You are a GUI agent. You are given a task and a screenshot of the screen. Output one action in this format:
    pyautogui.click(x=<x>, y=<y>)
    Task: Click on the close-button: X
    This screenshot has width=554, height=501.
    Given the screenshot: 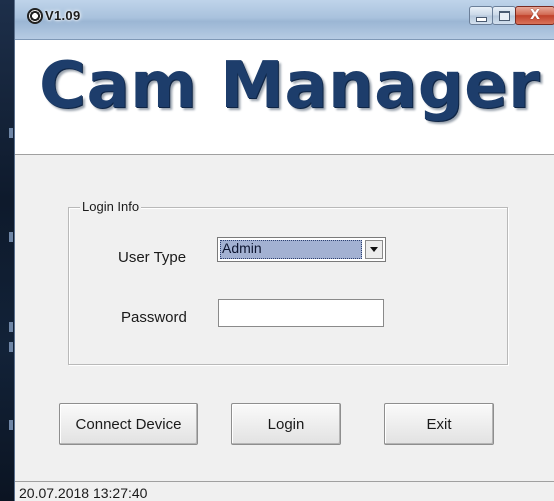 What is the action you would take?
    pyautogui.click(x=534, y=15)
    